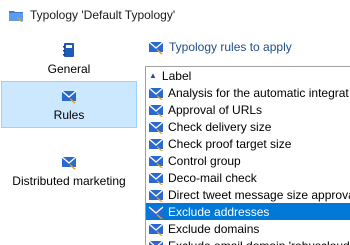 The width and height of the screenshot is (350, 245). I want to click on title-bar: Typology 'Default Typology', so click(175, 15).